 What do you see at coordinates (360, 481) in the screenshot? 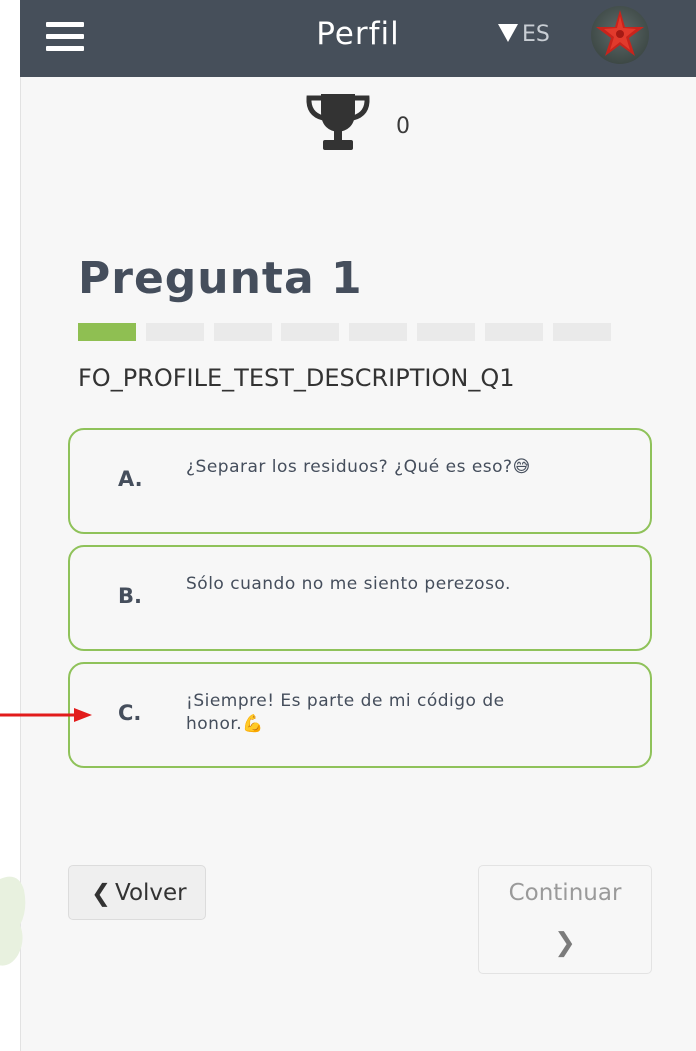
I see `answer-option-a: A. ¿Separar los residuos? ¿Qué es eso?😅` at bounding box center [360, 481].